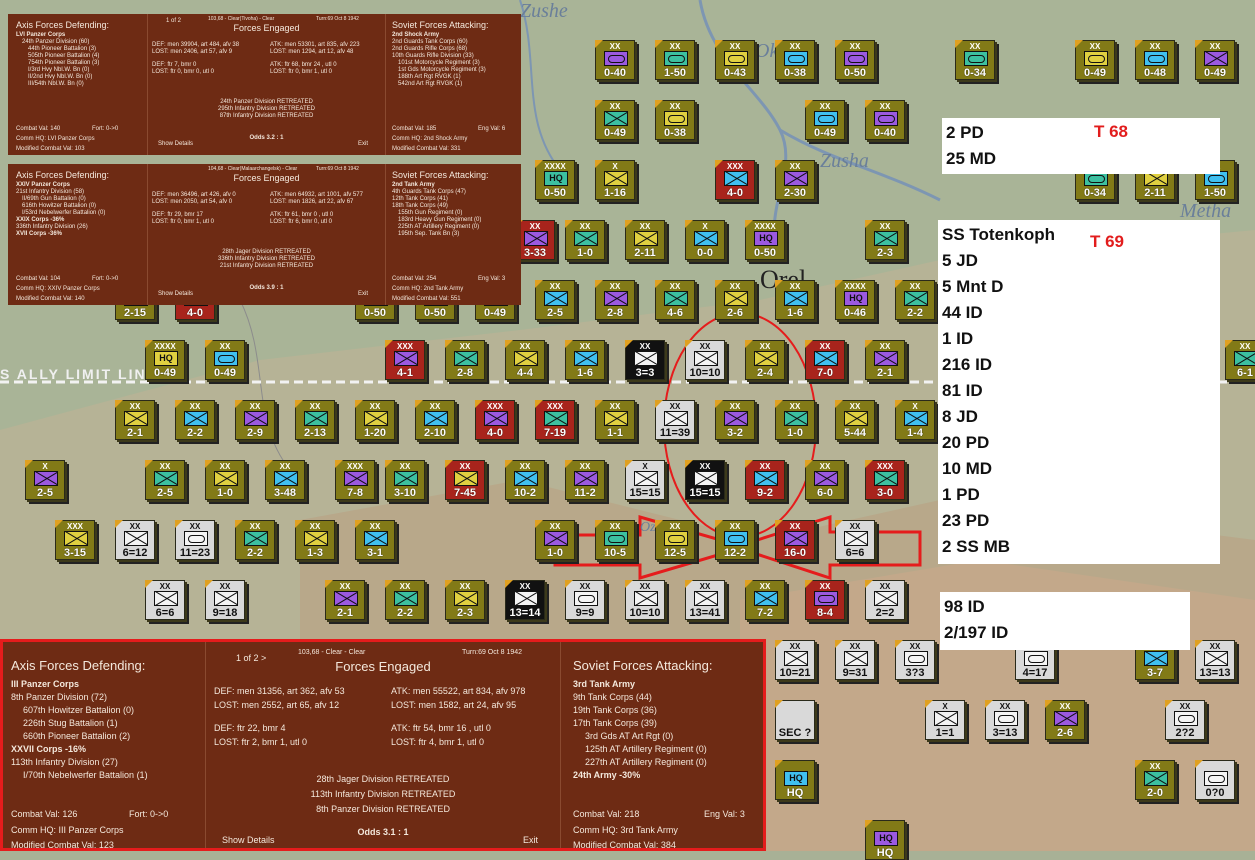 Image resolution: width=1255 pixels, height=860 pixels. I want to click on unit-counter: XX 16-0, so click(795, 540).